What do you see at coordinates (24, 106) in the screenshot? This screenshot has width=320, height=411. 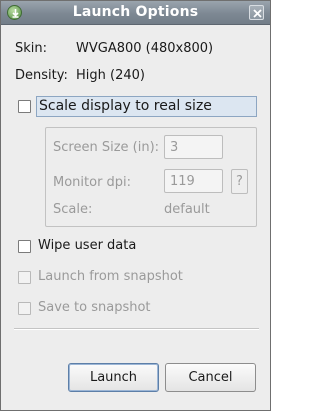 I see `scale-display-checkbox` at bounding box center [24, 106].